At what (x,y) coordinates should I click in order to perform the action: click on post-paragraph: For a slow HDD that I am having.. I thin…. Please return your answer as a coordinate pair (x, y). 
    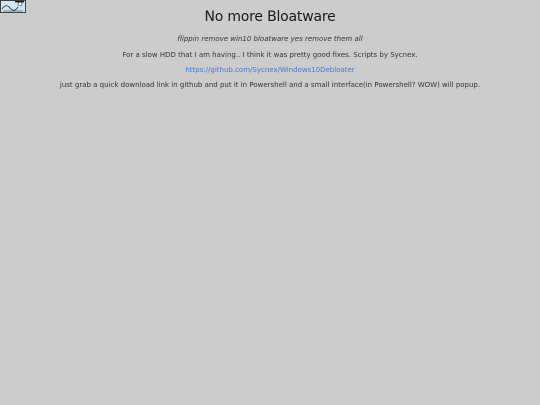
    Looking at the image, I should click on (270, 55).